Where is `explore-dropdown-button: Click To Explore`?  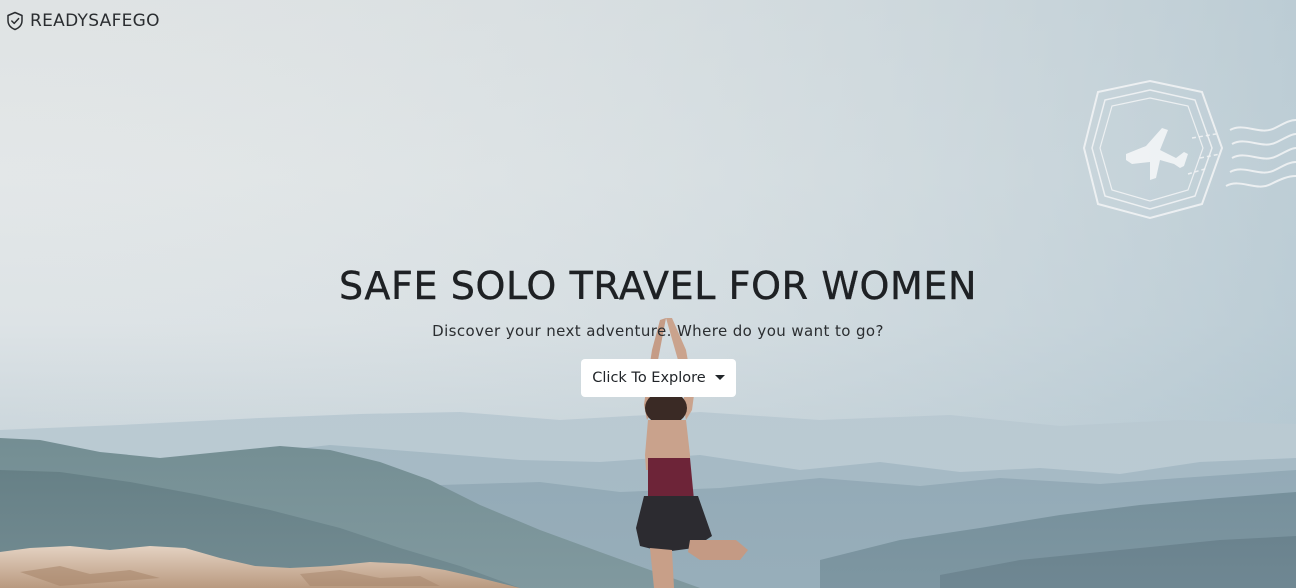 explore-dropdown-button: Click To Explore is located at coordinates (658, 378).